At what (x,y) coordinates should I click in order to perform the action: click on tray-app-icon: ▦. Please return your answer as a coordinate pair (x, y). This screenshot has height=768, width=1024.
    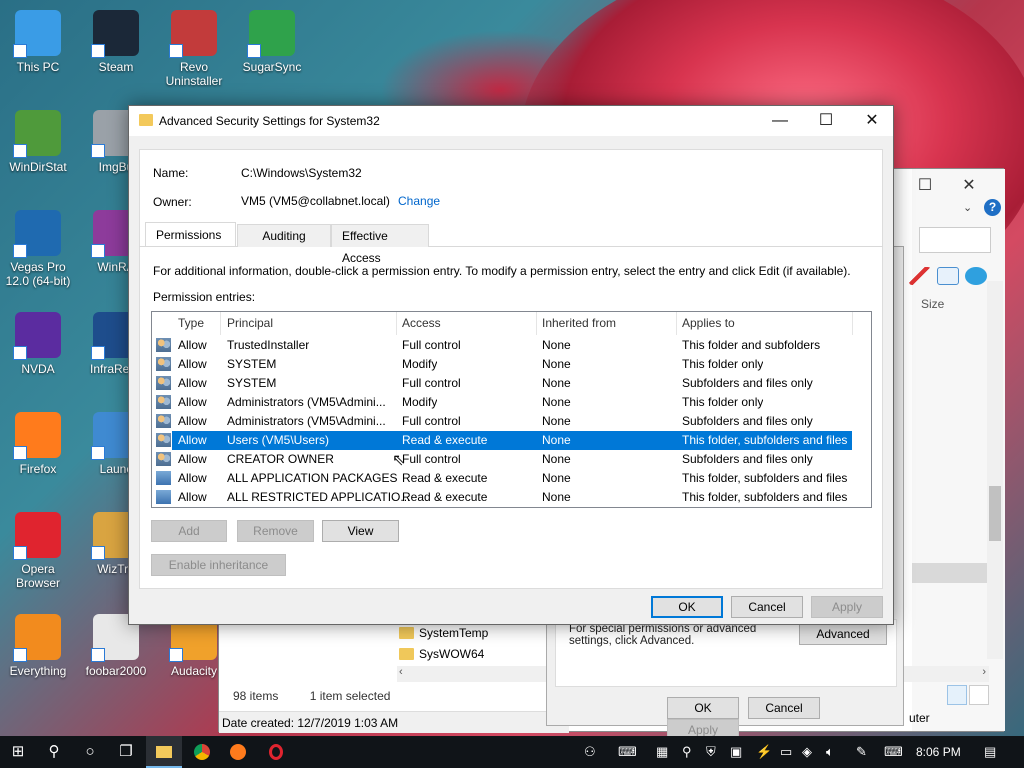
    Looking at the image, I should click on (662, 752).